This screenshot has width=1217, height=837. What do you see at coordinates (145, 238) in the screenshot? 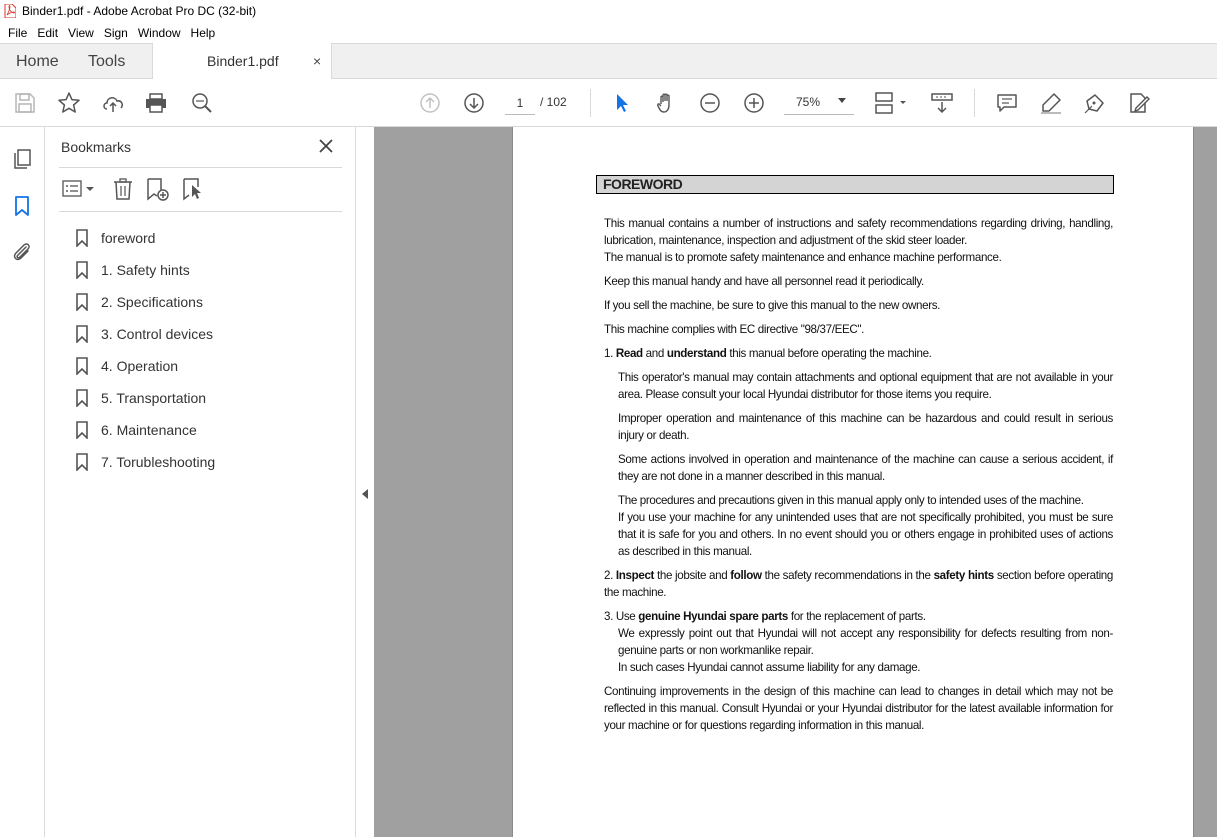
I see `bookmark-item-foreword: foreword` at bounding box center [145, 238].